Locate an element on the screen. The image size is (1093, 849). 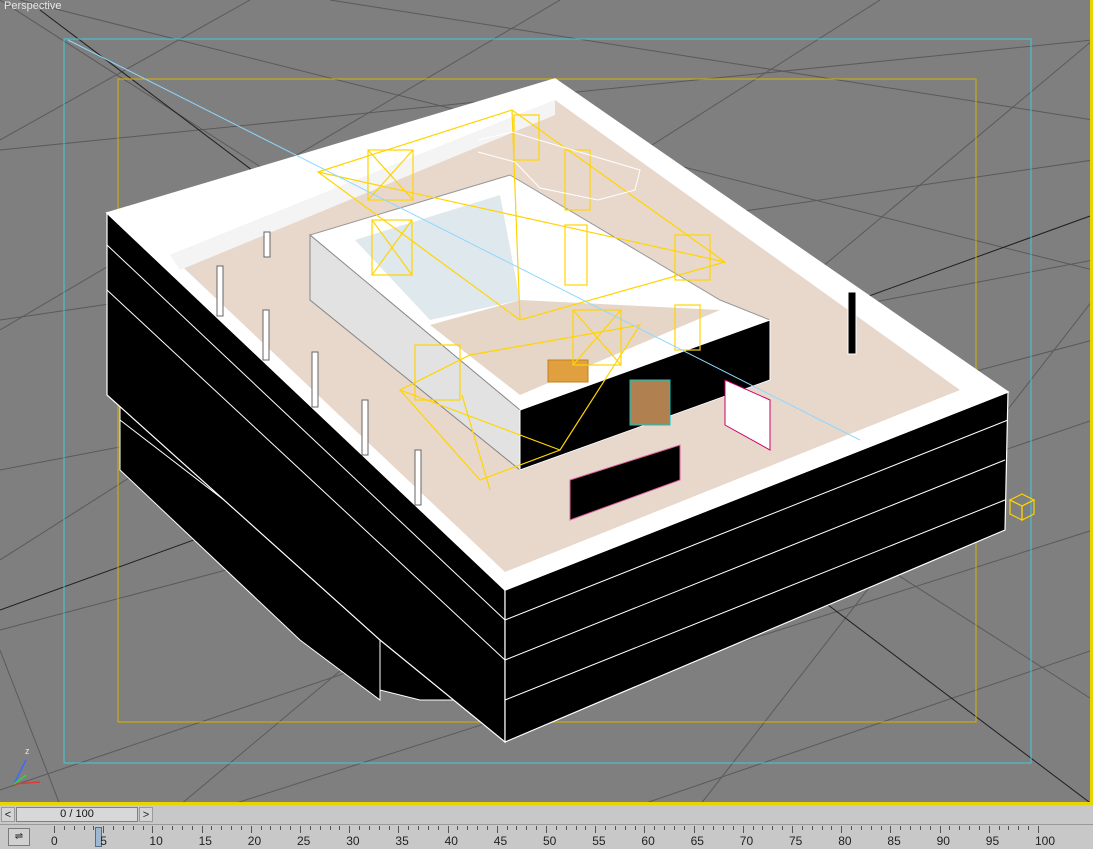
ruler-tick-label: 30 is located at coordinates (353, 841).